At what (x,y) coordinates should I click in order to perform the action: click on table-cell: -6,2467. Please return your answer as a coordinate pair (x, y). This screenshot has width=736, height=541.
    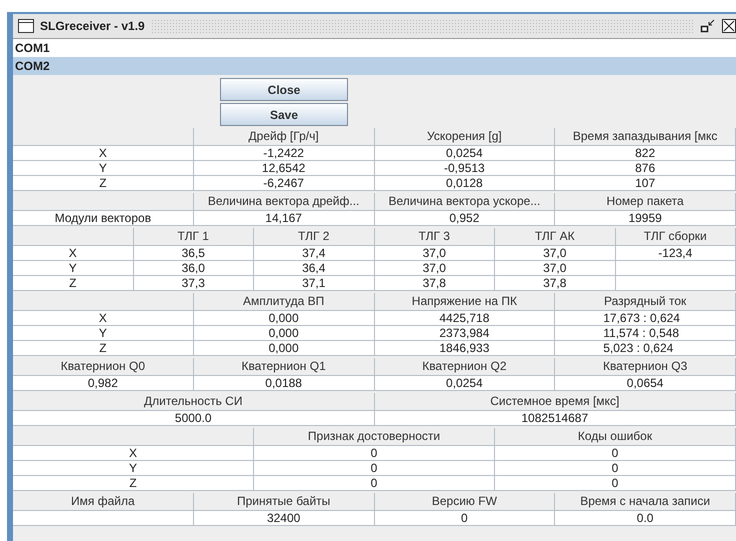
    Looking at the image, I should click on (284, 183).